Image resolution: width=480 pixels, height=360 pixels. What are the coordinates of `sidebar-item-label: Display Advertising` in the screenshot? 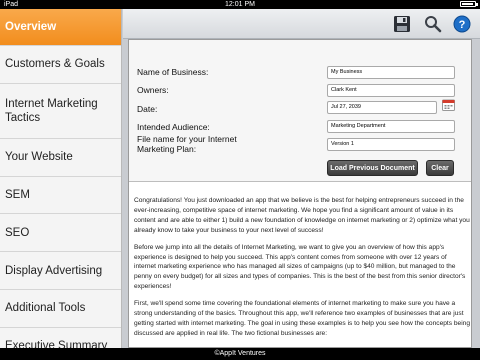 It's located at (54, 270).